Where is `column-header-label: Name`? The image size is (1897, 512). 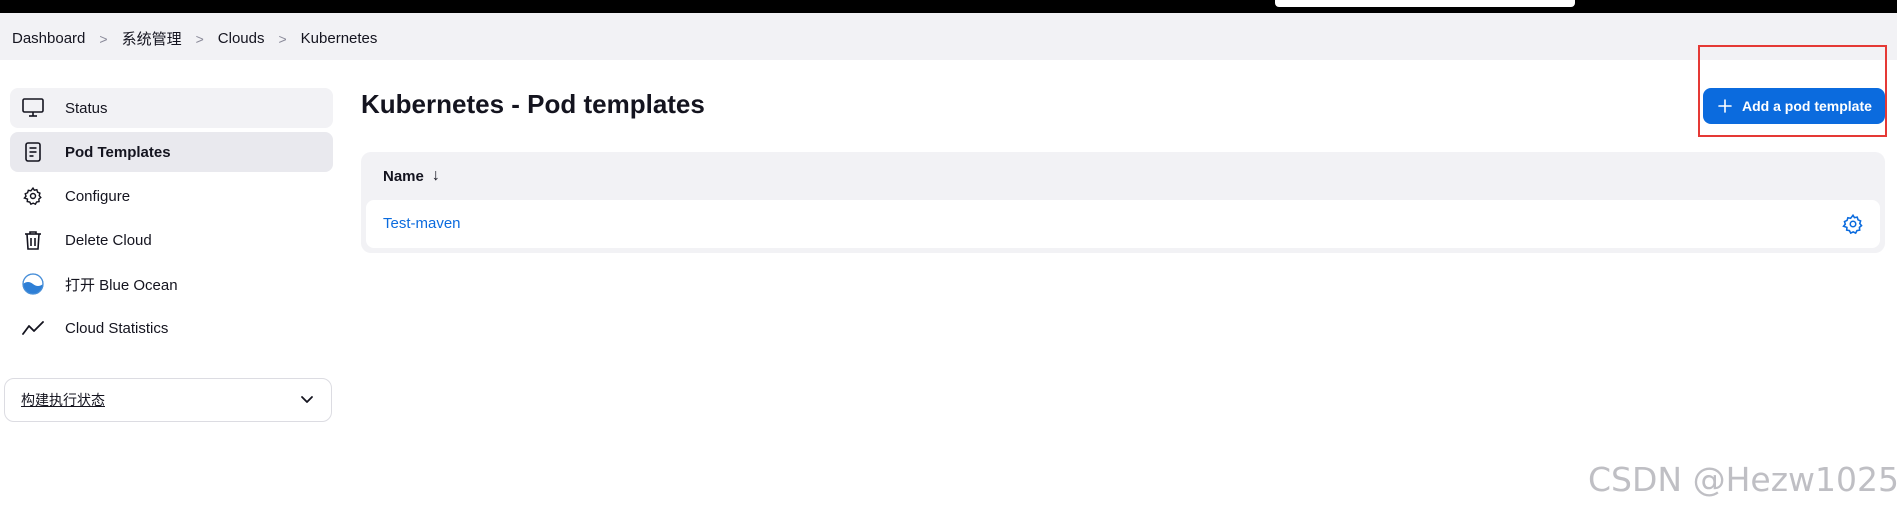 column-header-label: Name is located at coordinates (403, 176).